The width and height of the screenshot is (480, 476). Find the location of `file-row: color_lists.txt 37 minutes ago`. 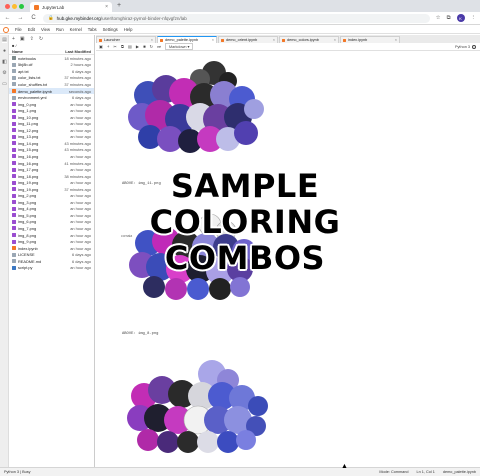

file-row: color_lists.txt 37 minutes ago is located at coordinates (51, 78).